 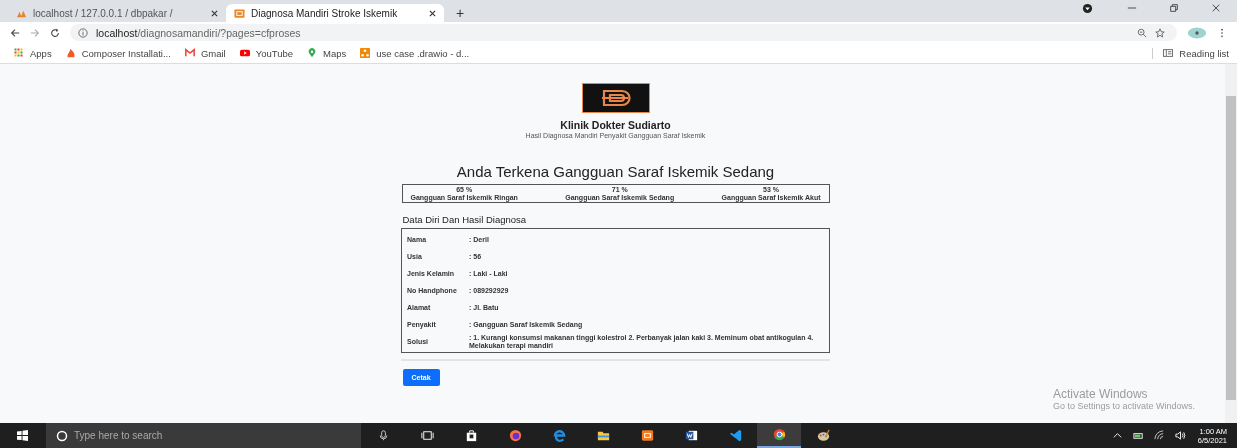 What do you see at coordinates (1087, 8) in the screenshot?
I see `profile-icon` at bounding box center [1087, 8].